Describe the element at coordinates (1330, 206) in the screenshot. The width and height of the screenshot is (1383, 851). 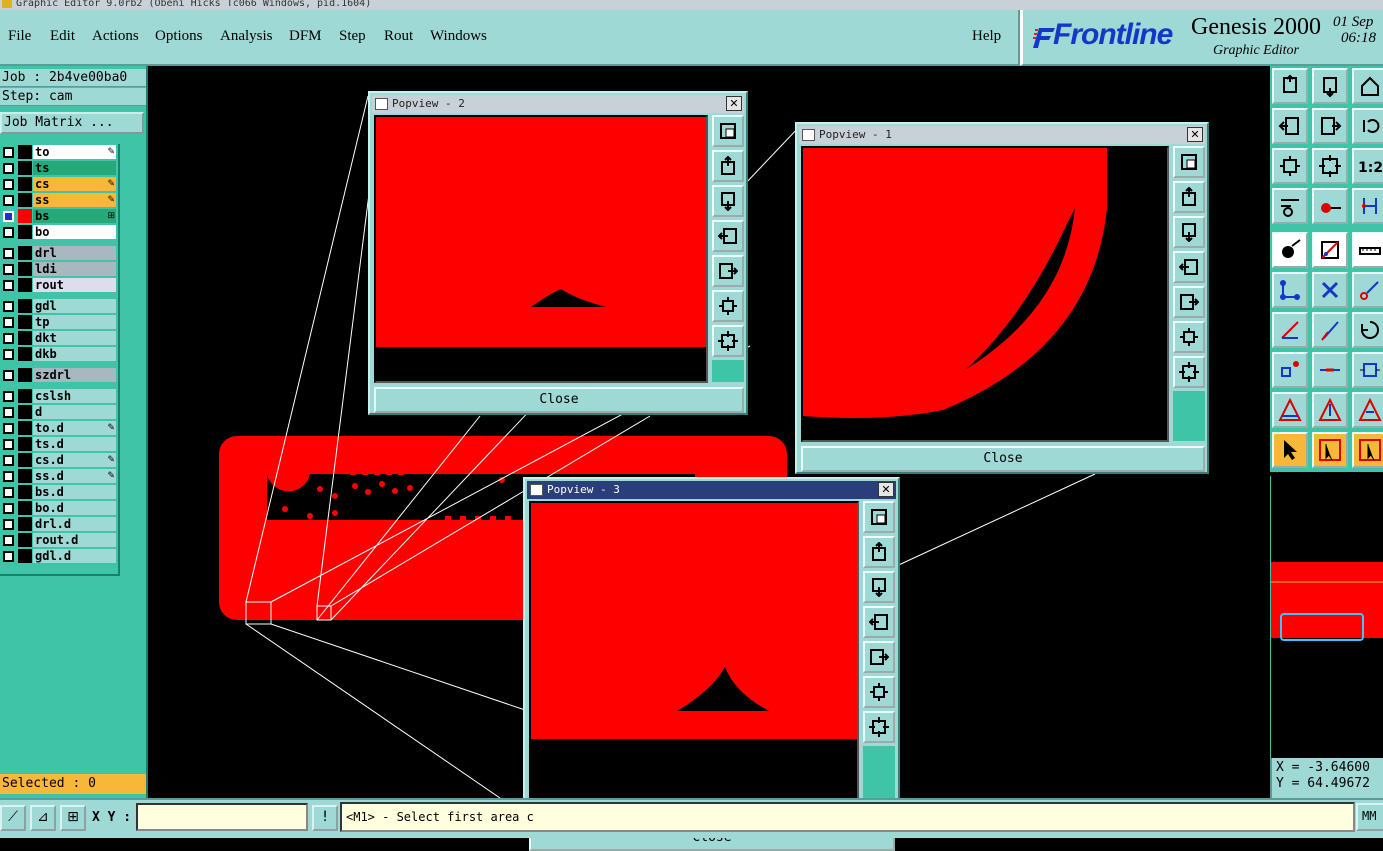
I see `pad-connect-icon` at that location.